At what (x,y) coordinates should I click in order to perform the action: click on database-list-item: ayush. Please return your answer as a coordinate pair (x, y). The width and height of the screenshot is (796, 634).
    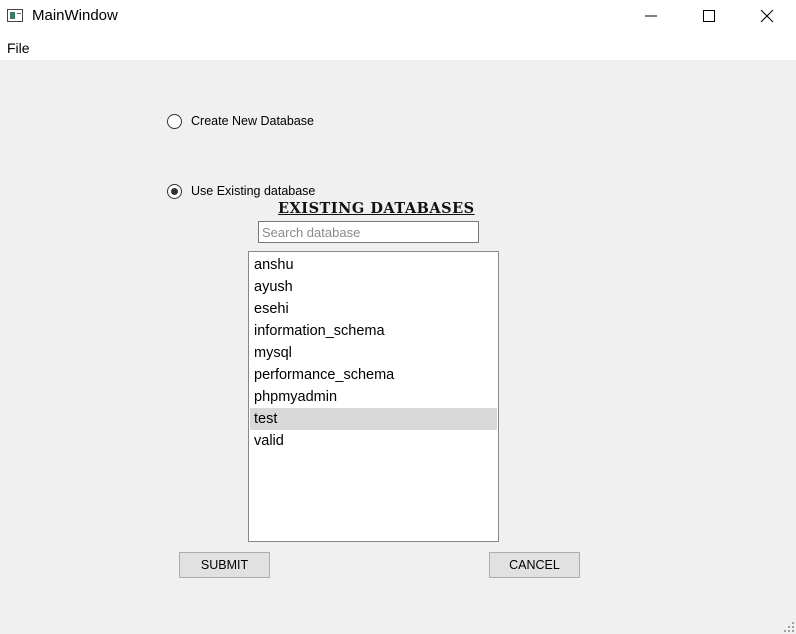
    Looking at the image, I should click on (373, 287).